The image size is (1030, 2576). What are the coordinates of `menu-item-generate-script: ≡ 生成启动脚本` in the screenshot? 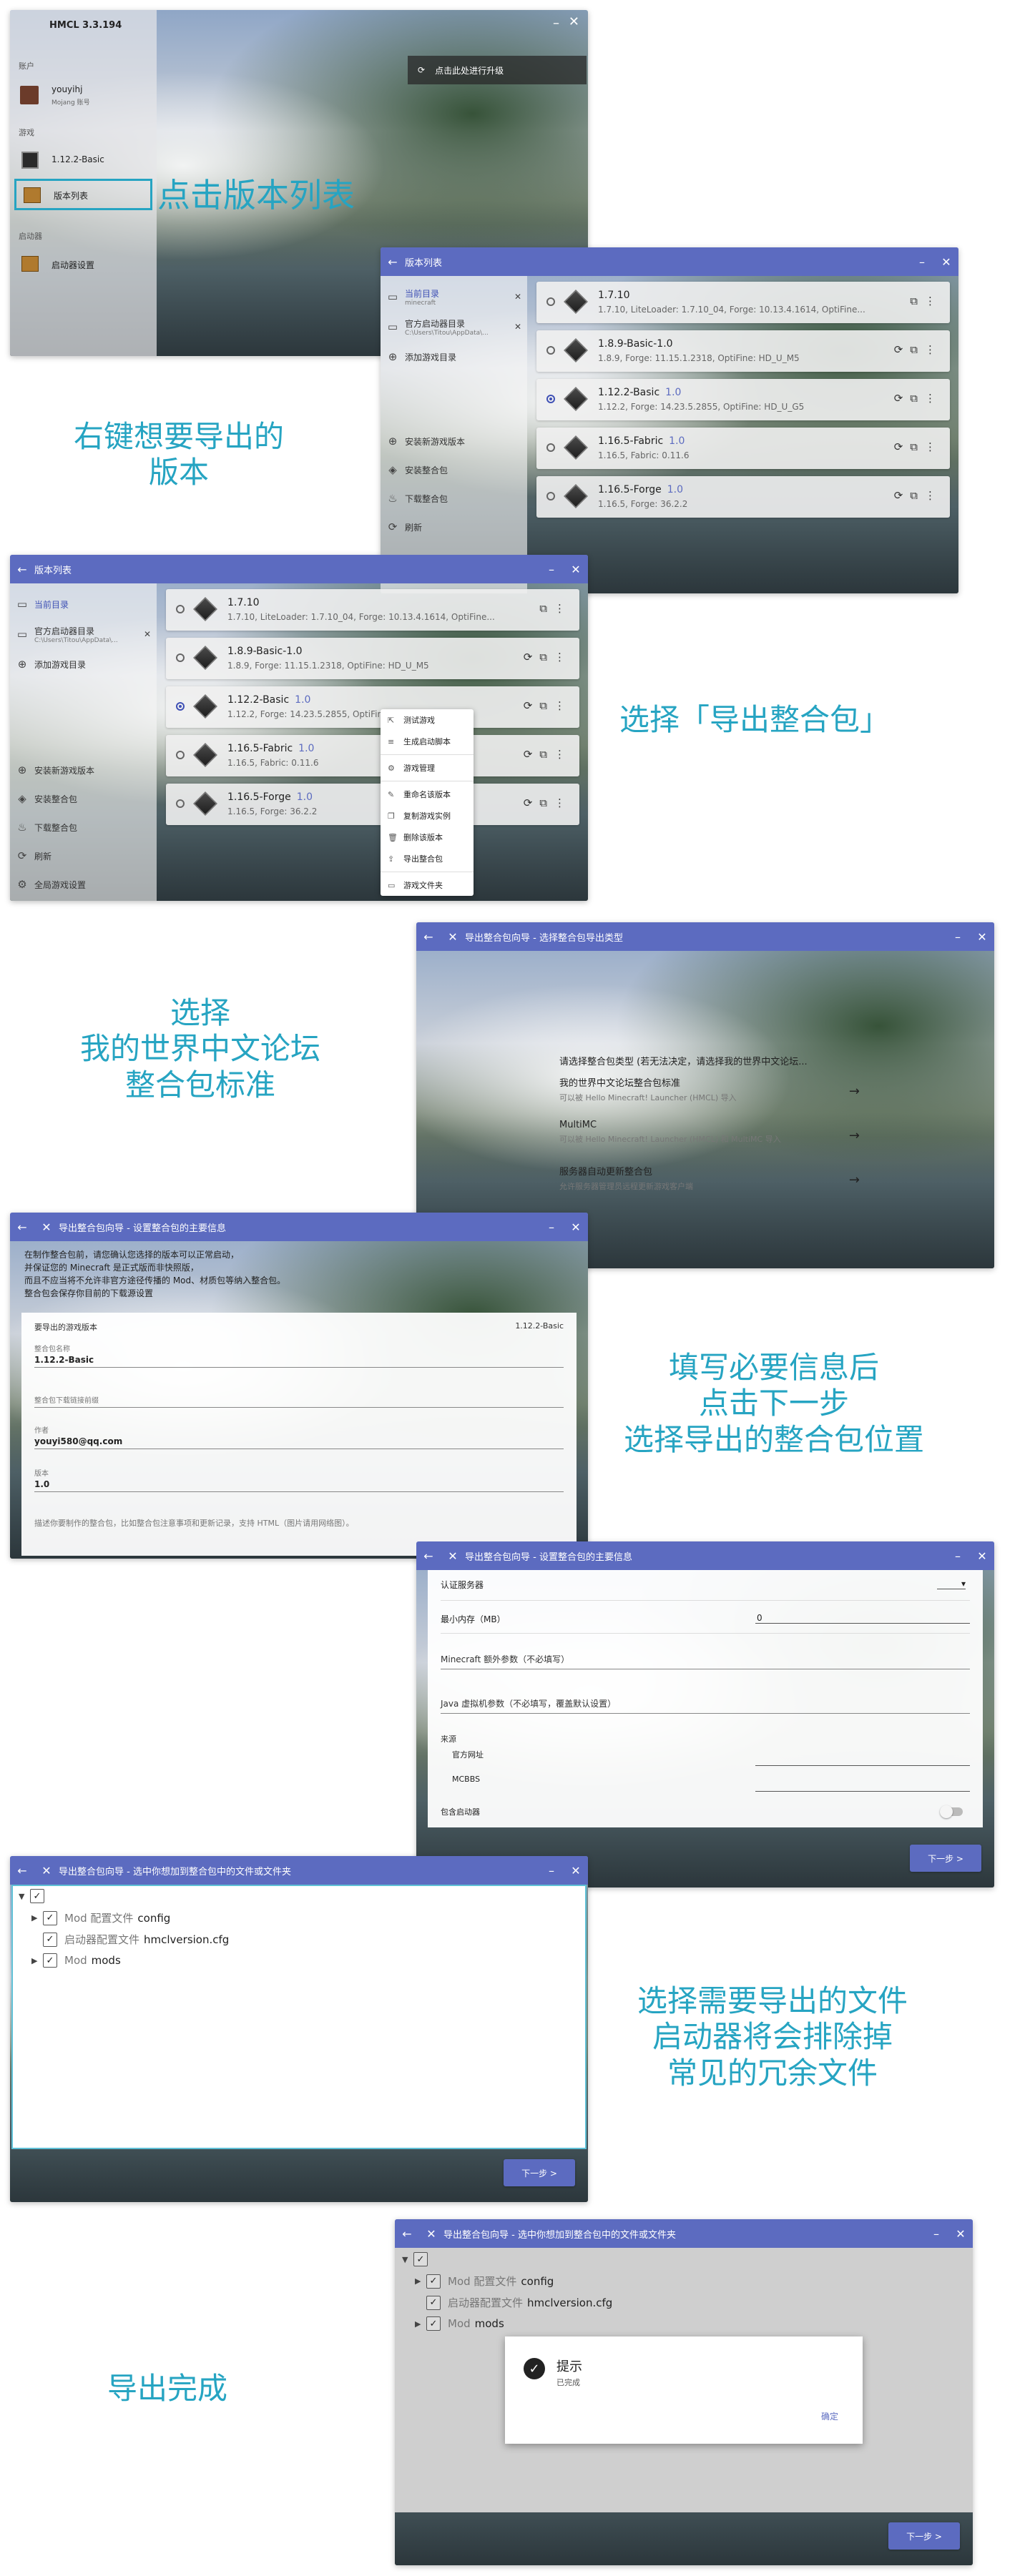 It's located at (428, 741).